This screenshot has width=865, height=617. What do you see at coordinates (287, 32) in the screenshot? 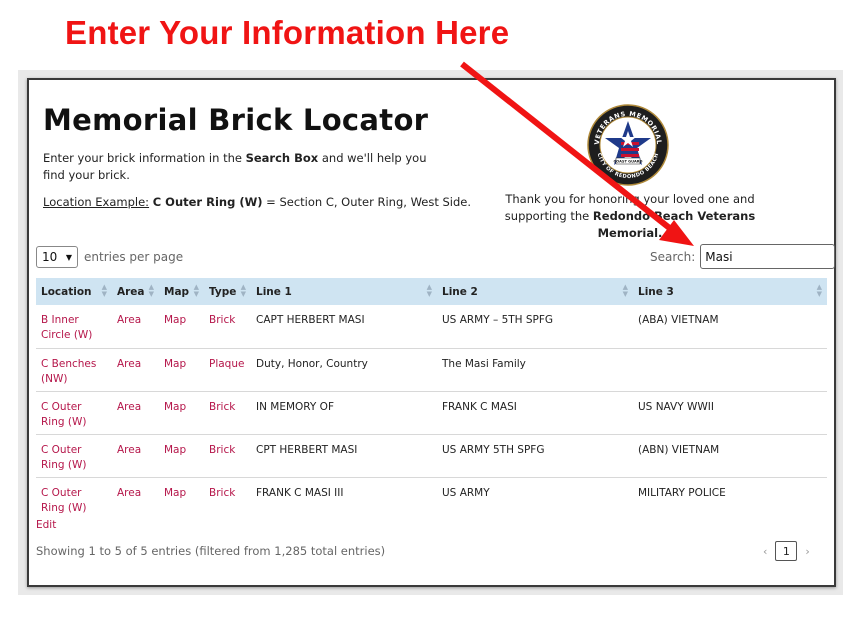
I see `callout-heading: Enter Your Information Here` at bounding box center [287, 32].